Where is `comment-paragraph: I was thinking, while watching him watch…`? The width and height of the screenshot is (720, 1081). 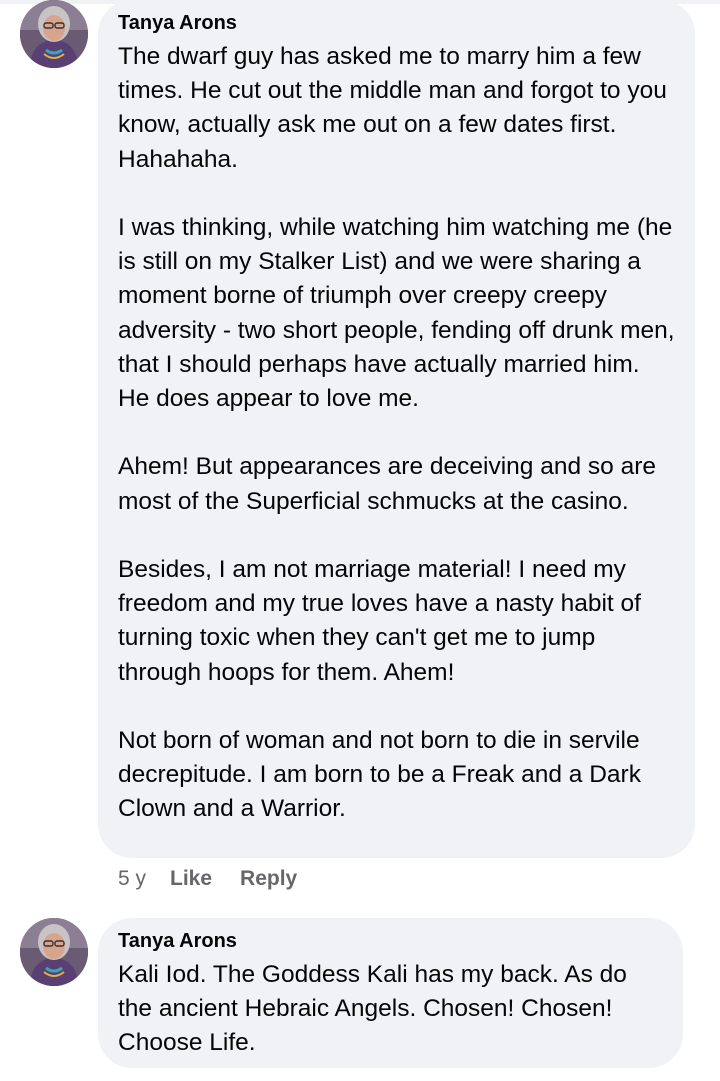 comment-paragraph: I was thinking, while watching him watch… is located at coordinates (396, 313).